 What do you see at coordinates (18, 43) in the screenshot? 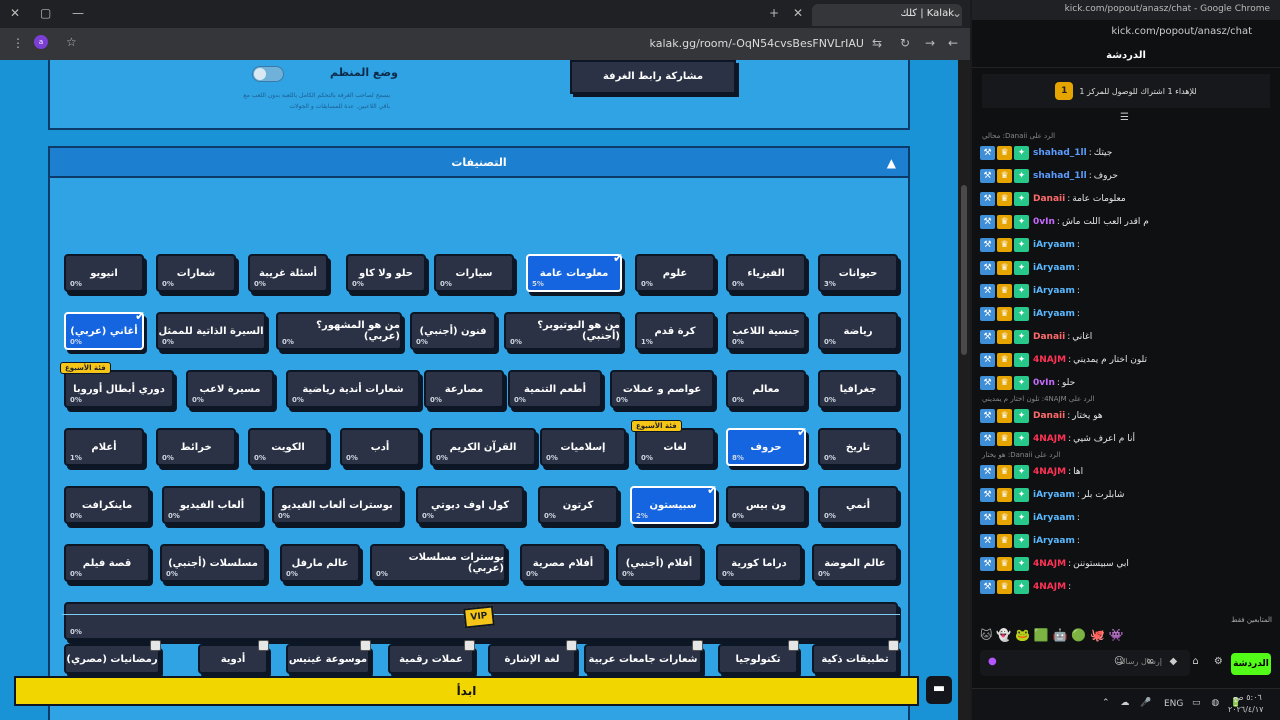
I see `menu-icon: ⋮` at bounding box center [18, 43].